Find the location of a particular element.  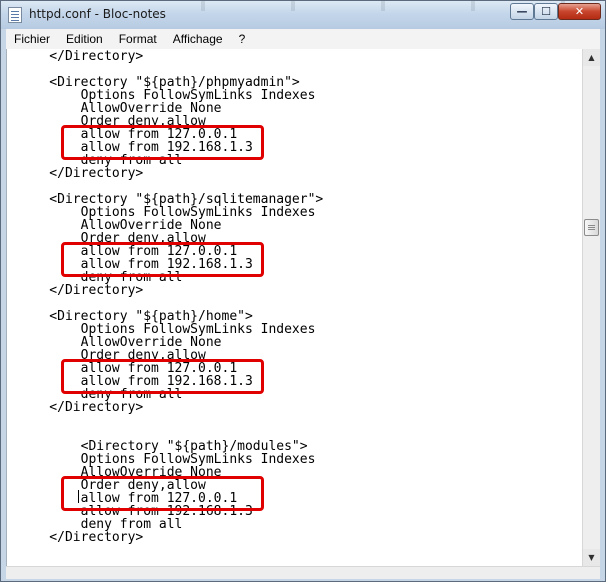

notepad-icon is located at coordinates (15, 15).